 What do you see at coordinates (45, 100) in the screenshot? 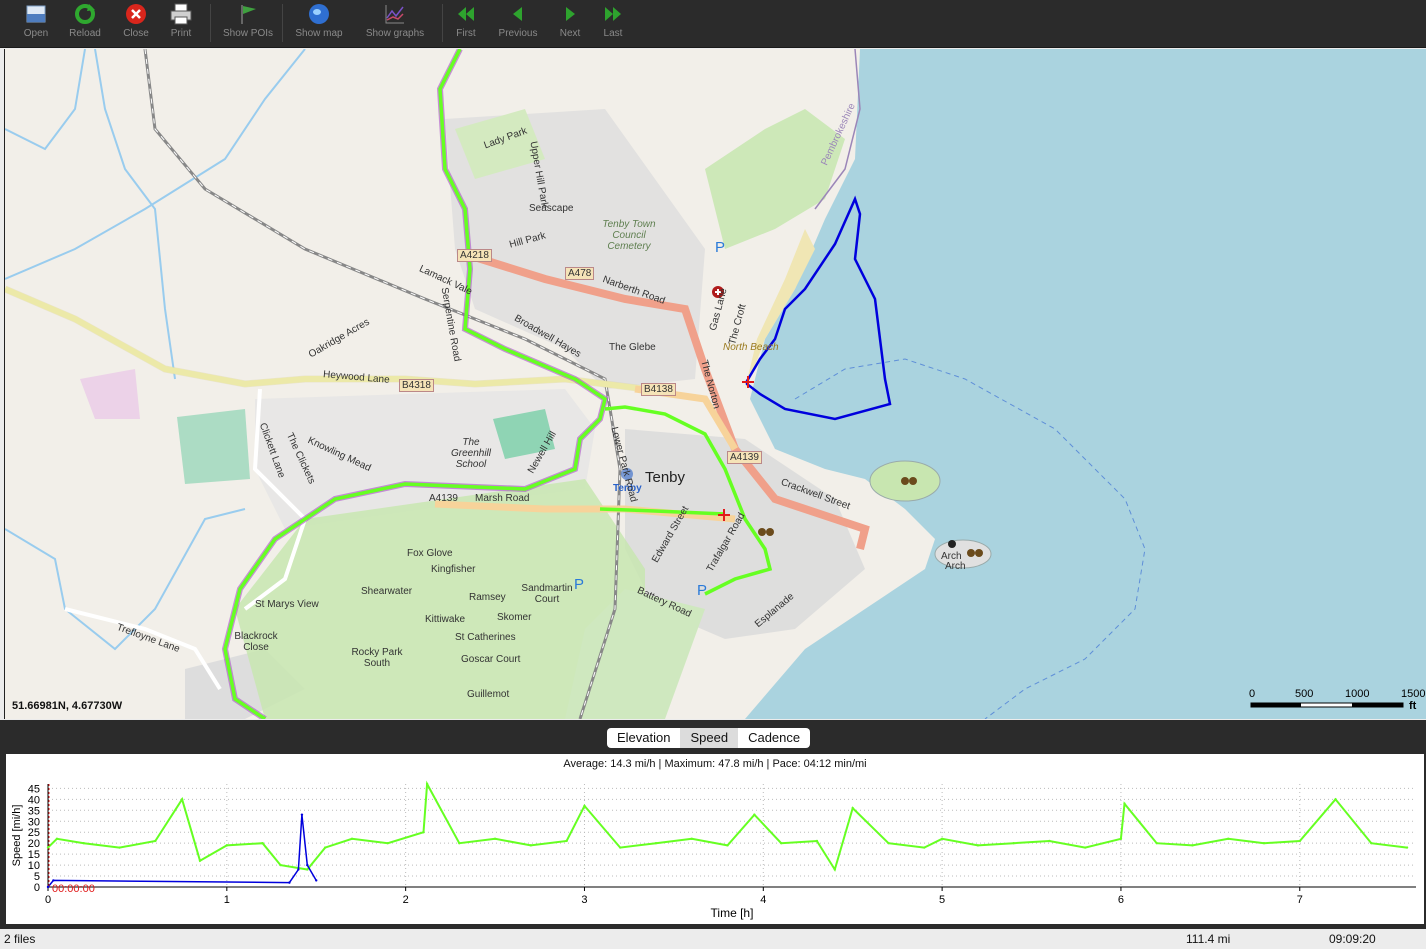
I see `stream` at bounding box center [45, 100].